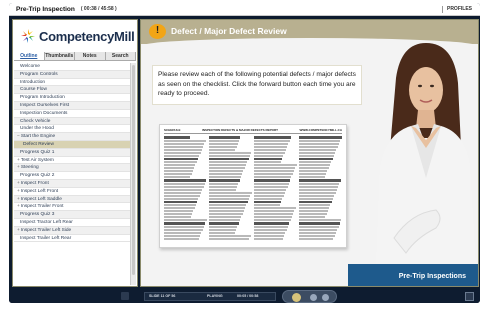 This screenshot has height=309, width=488. I want to click on playback-status: PLAYING, so click(215, 296).